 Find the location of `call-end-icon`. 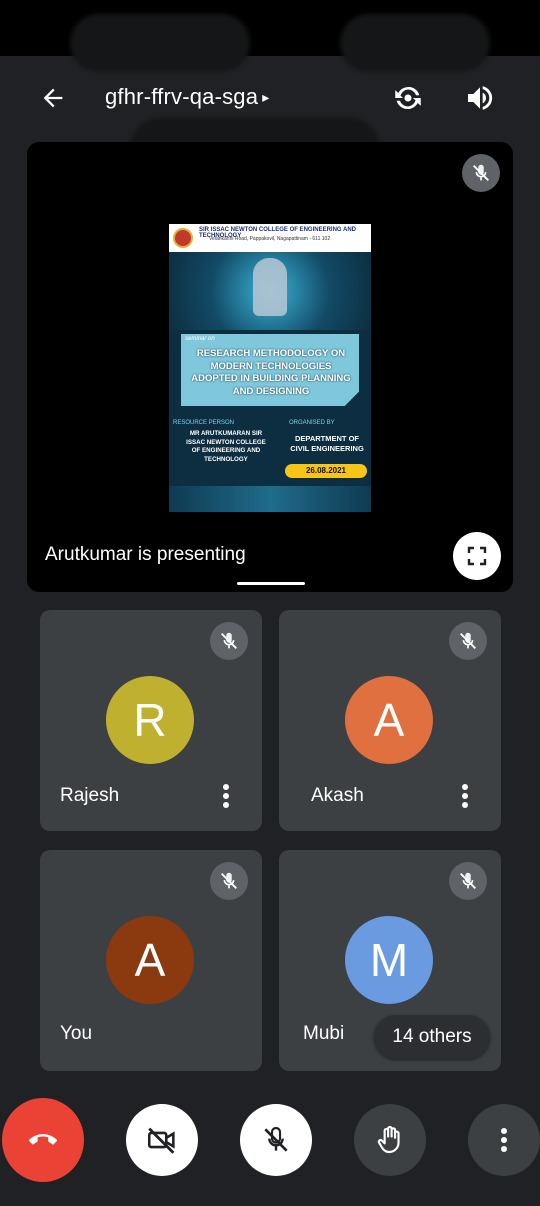

call-end-icon is located at coordinates (43, 1139).